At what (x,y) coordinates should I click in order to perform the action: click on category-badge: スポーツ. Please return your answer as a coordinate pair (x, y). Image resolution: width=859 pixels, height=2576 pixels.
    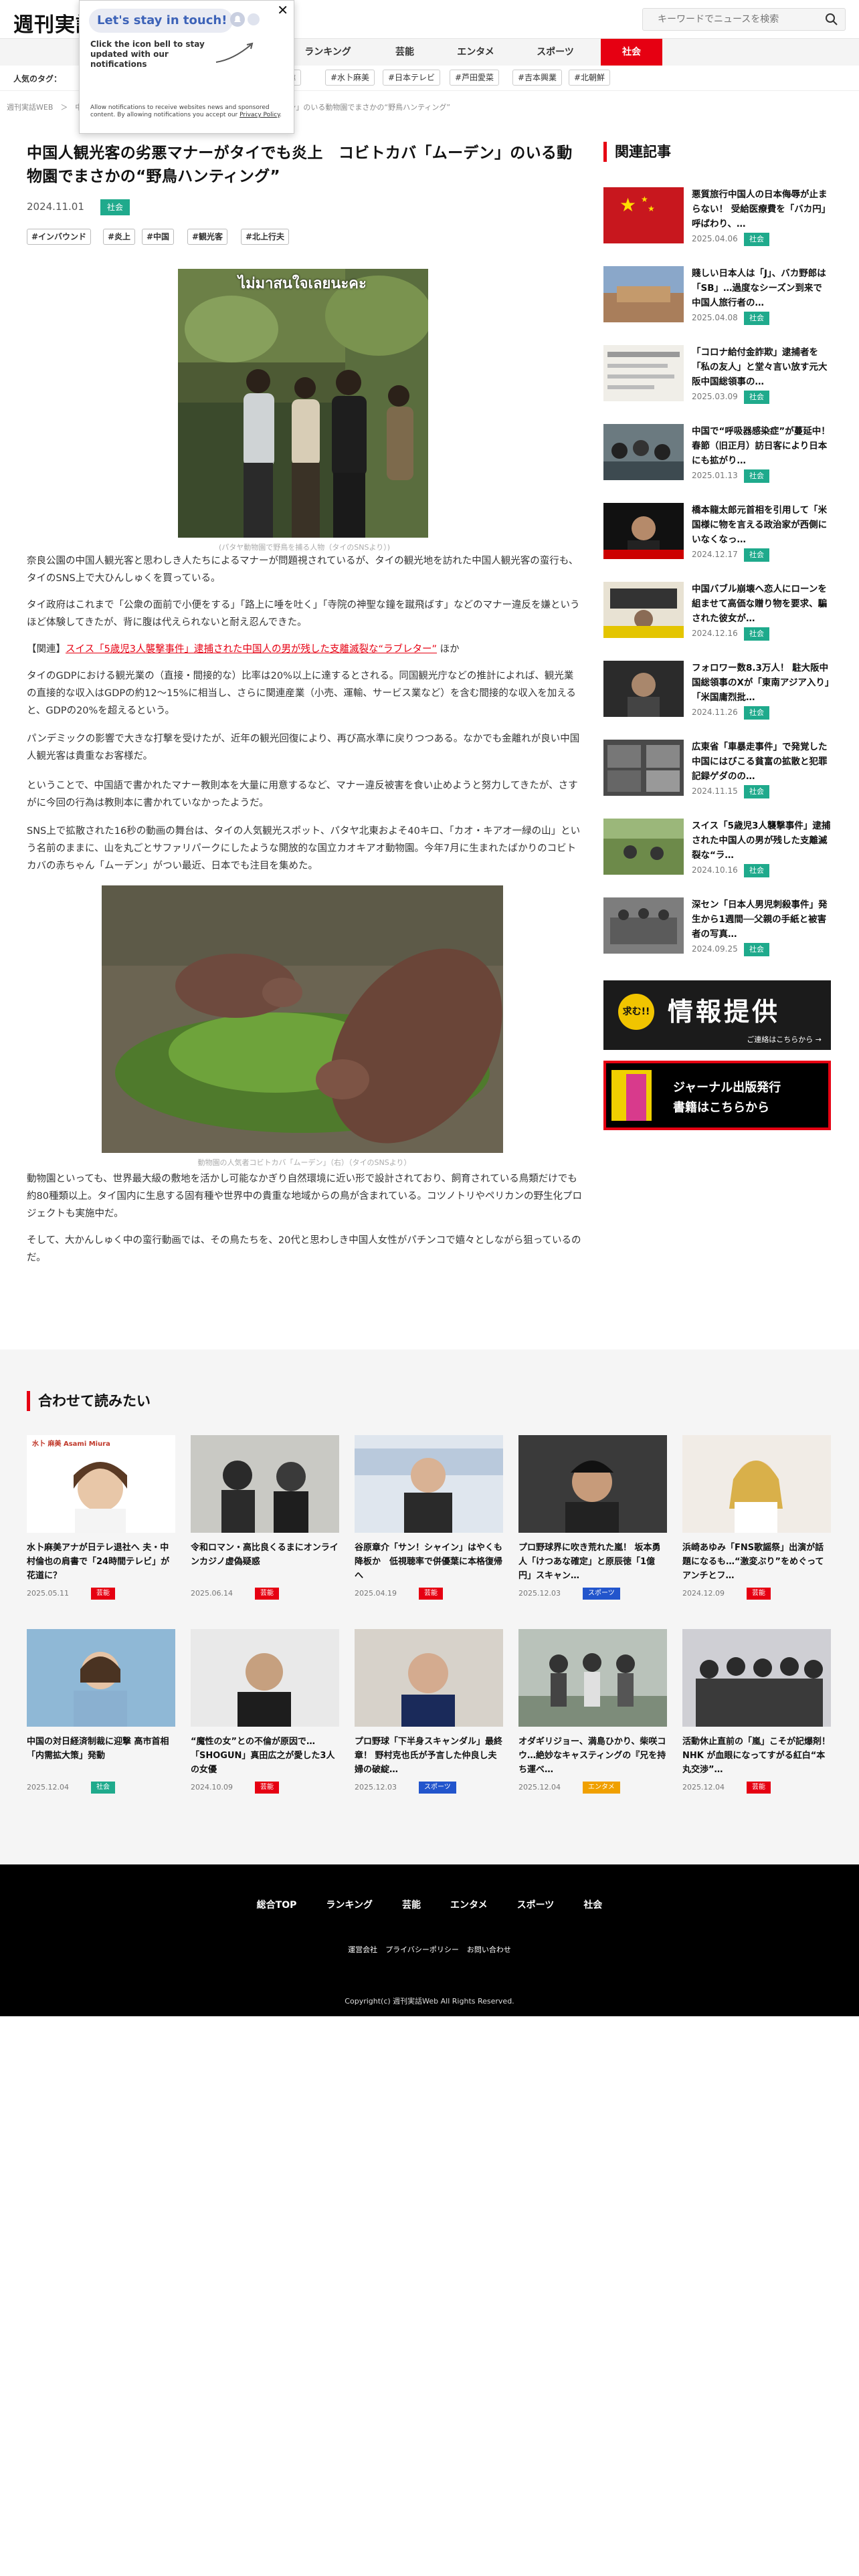
    Looking at the image, I should click on (438, 1788).